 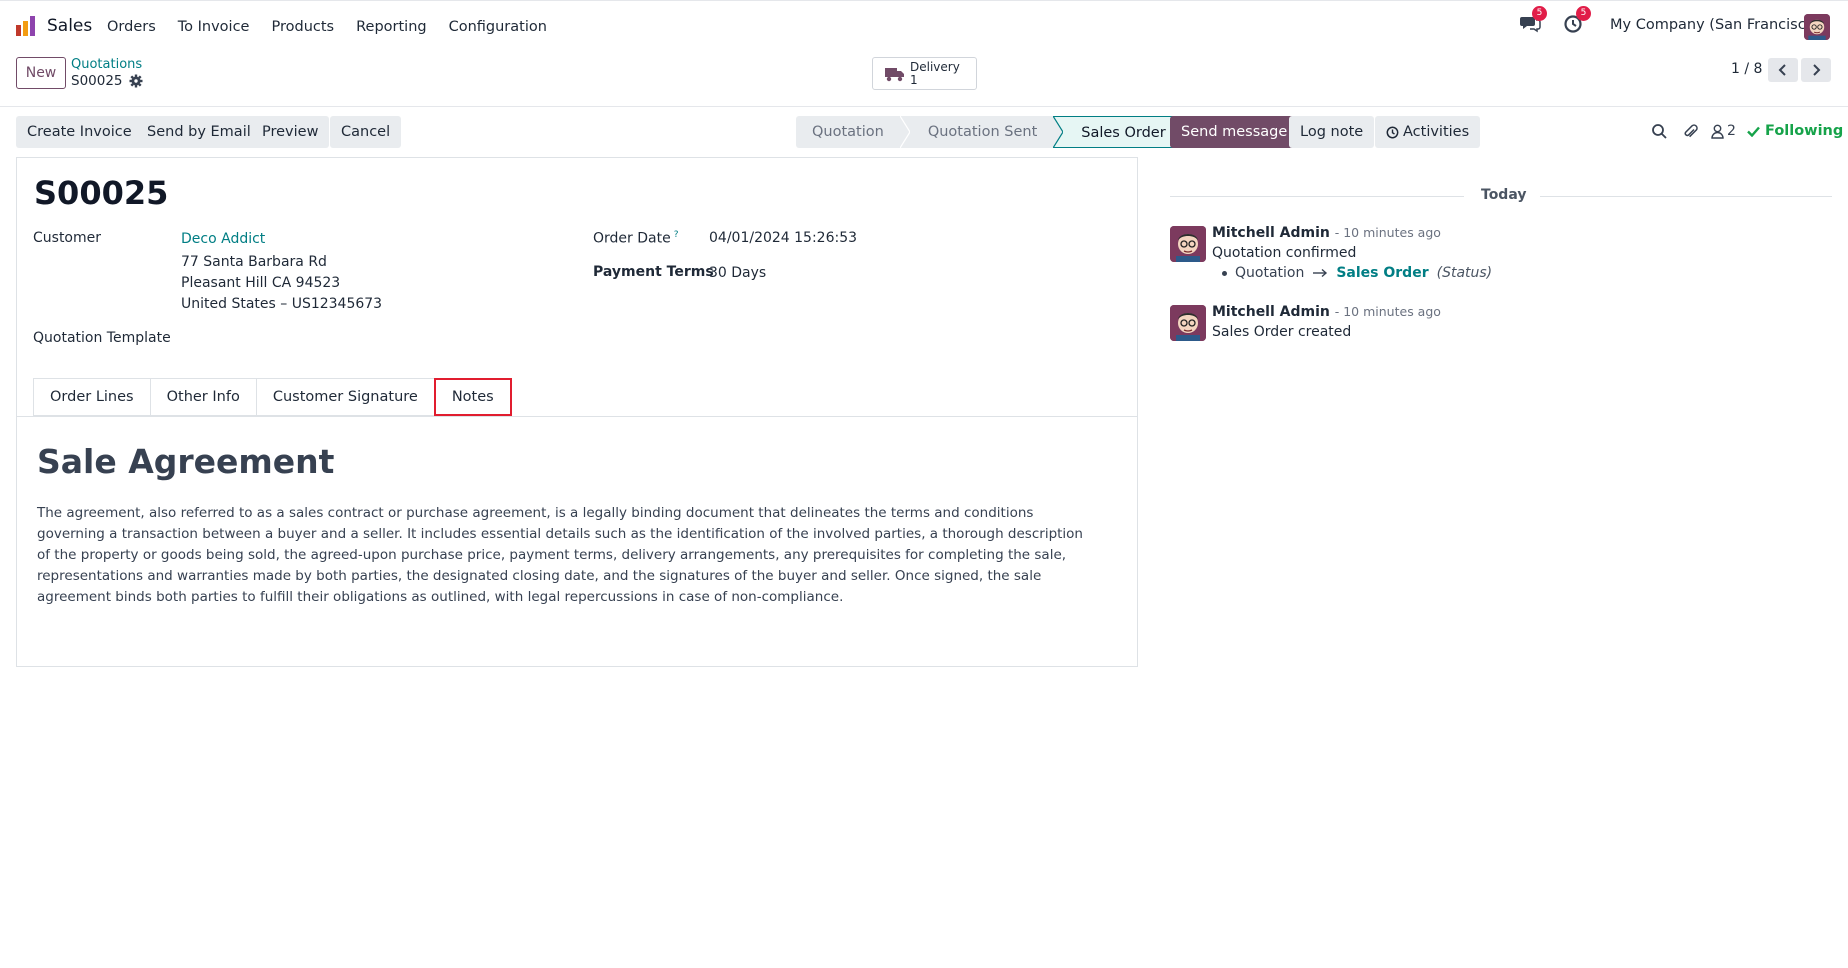 I want to click on delivery-smart-button: Delivery 1, so click(x=924, y=73).